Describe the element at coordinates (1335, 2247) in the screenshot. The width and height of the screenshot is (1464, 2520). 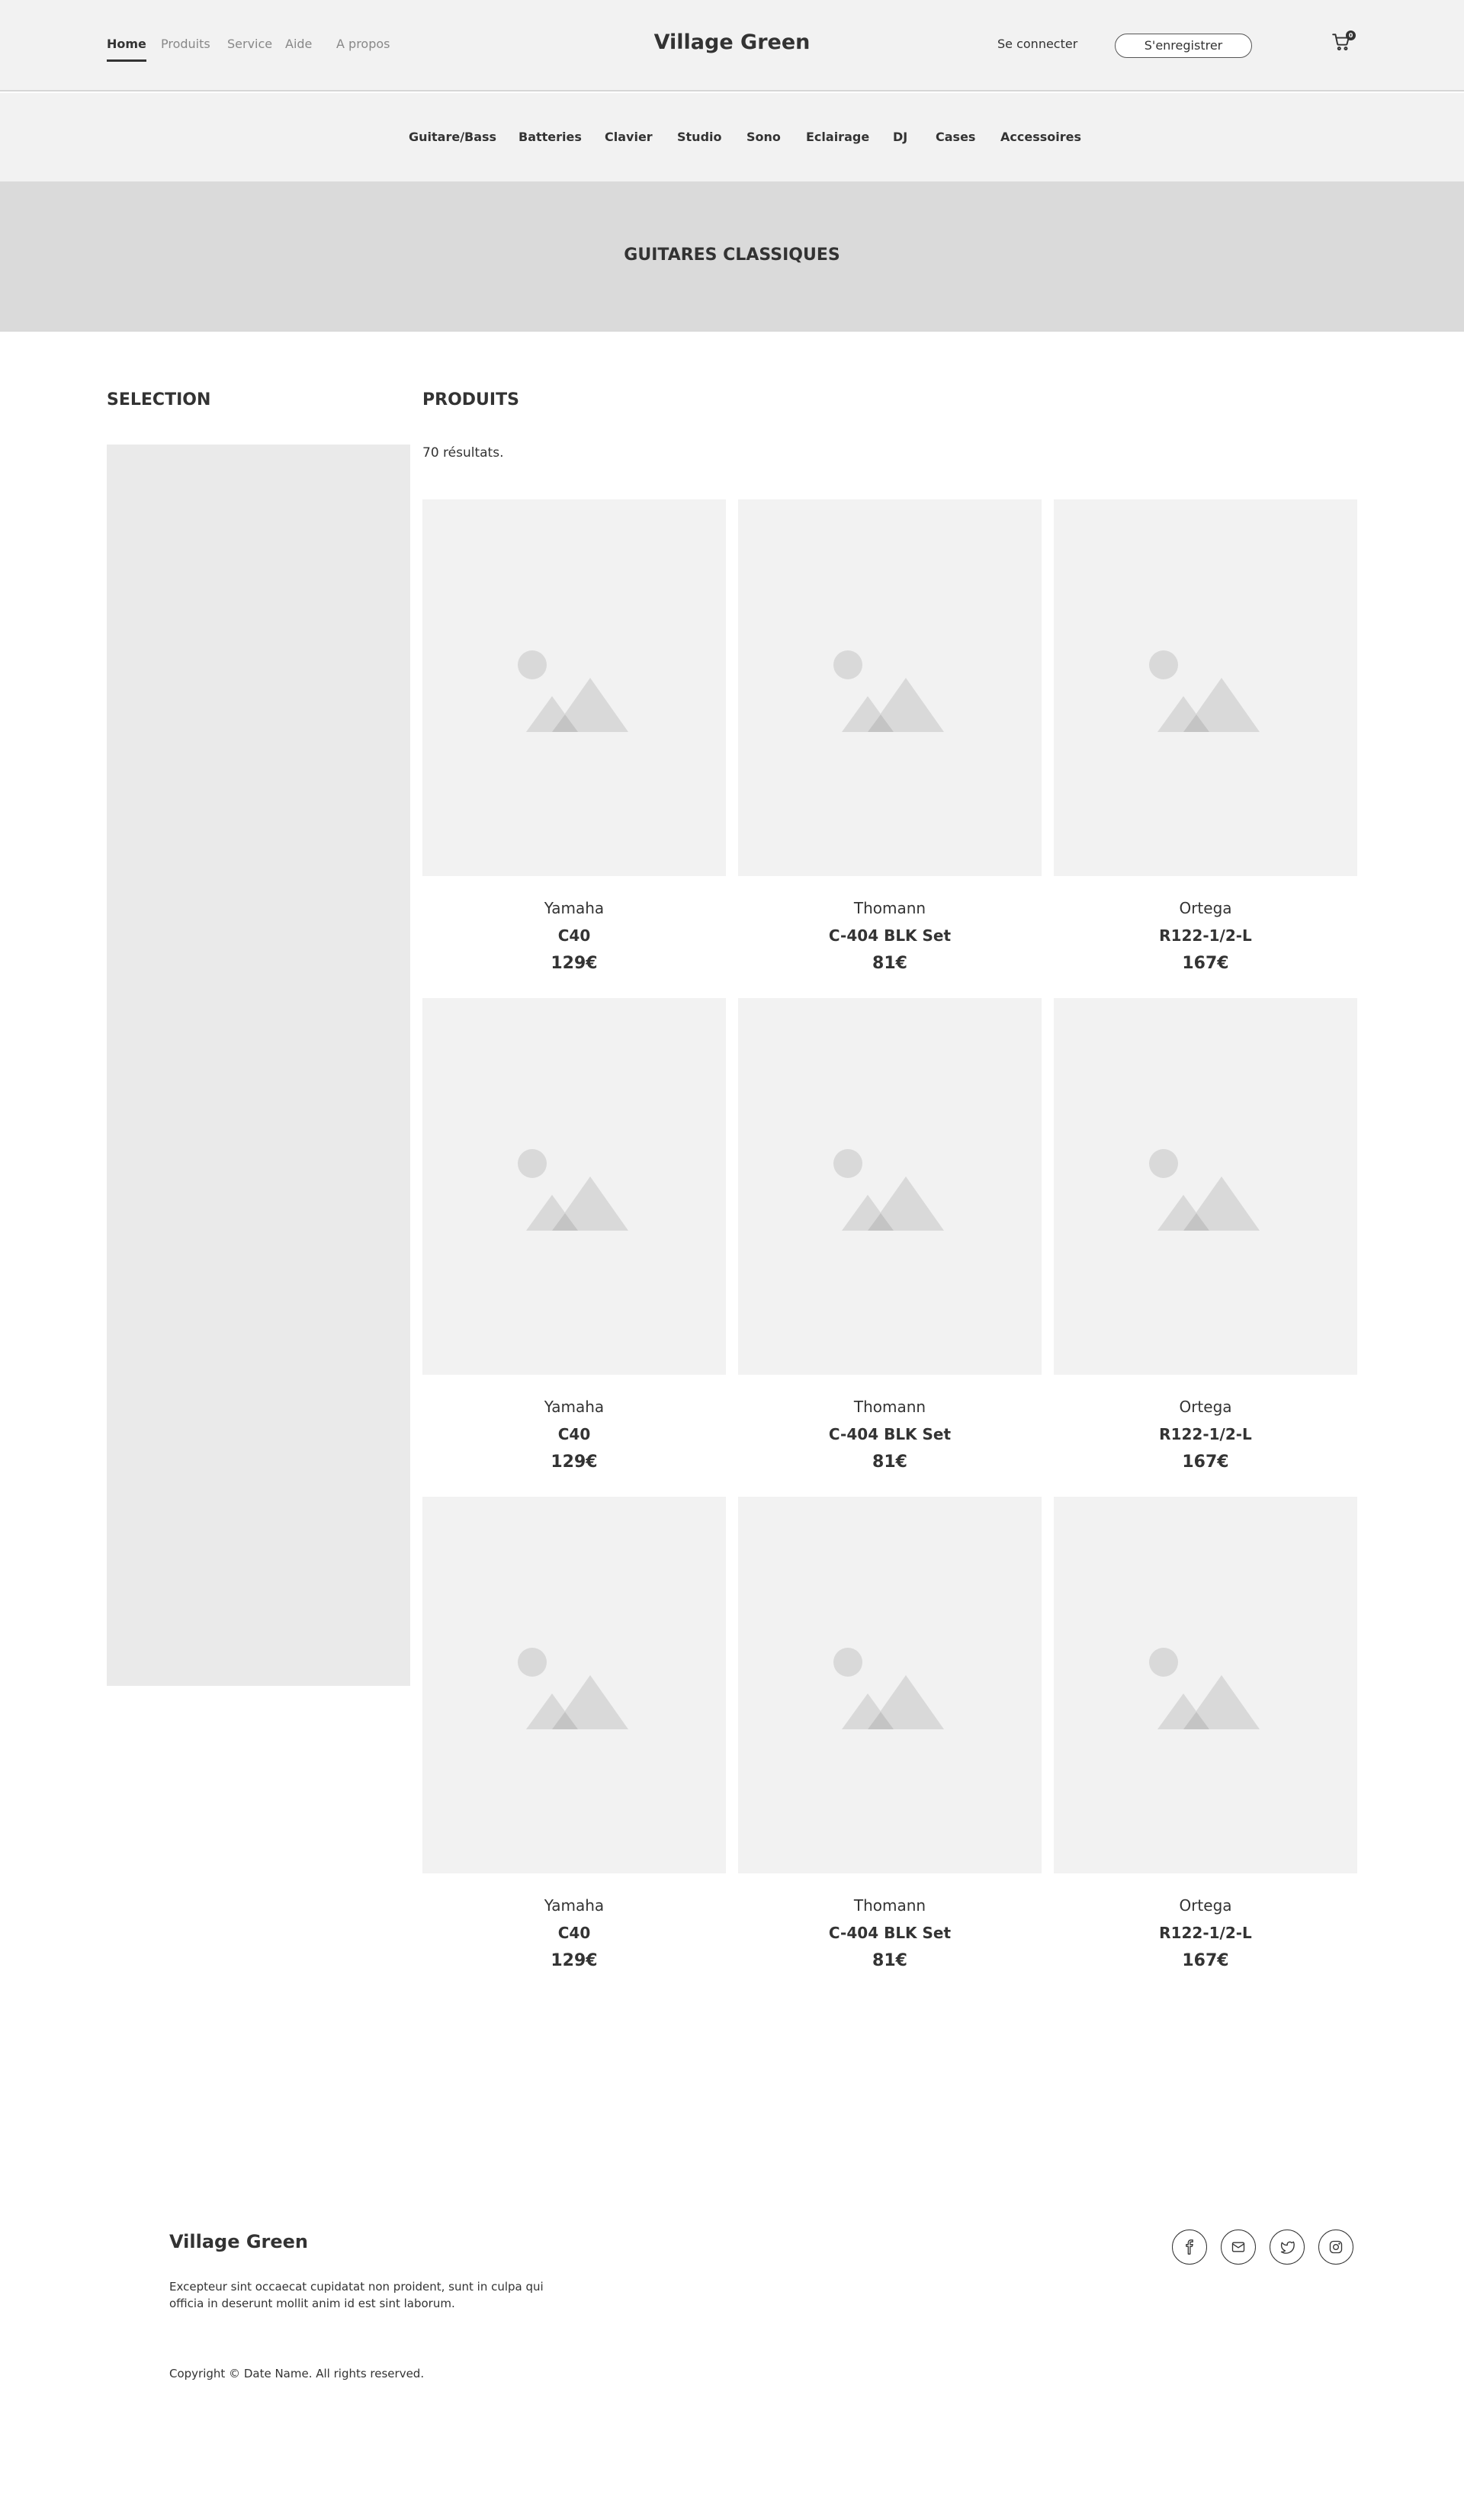
I see `instagram-icon` at that location.